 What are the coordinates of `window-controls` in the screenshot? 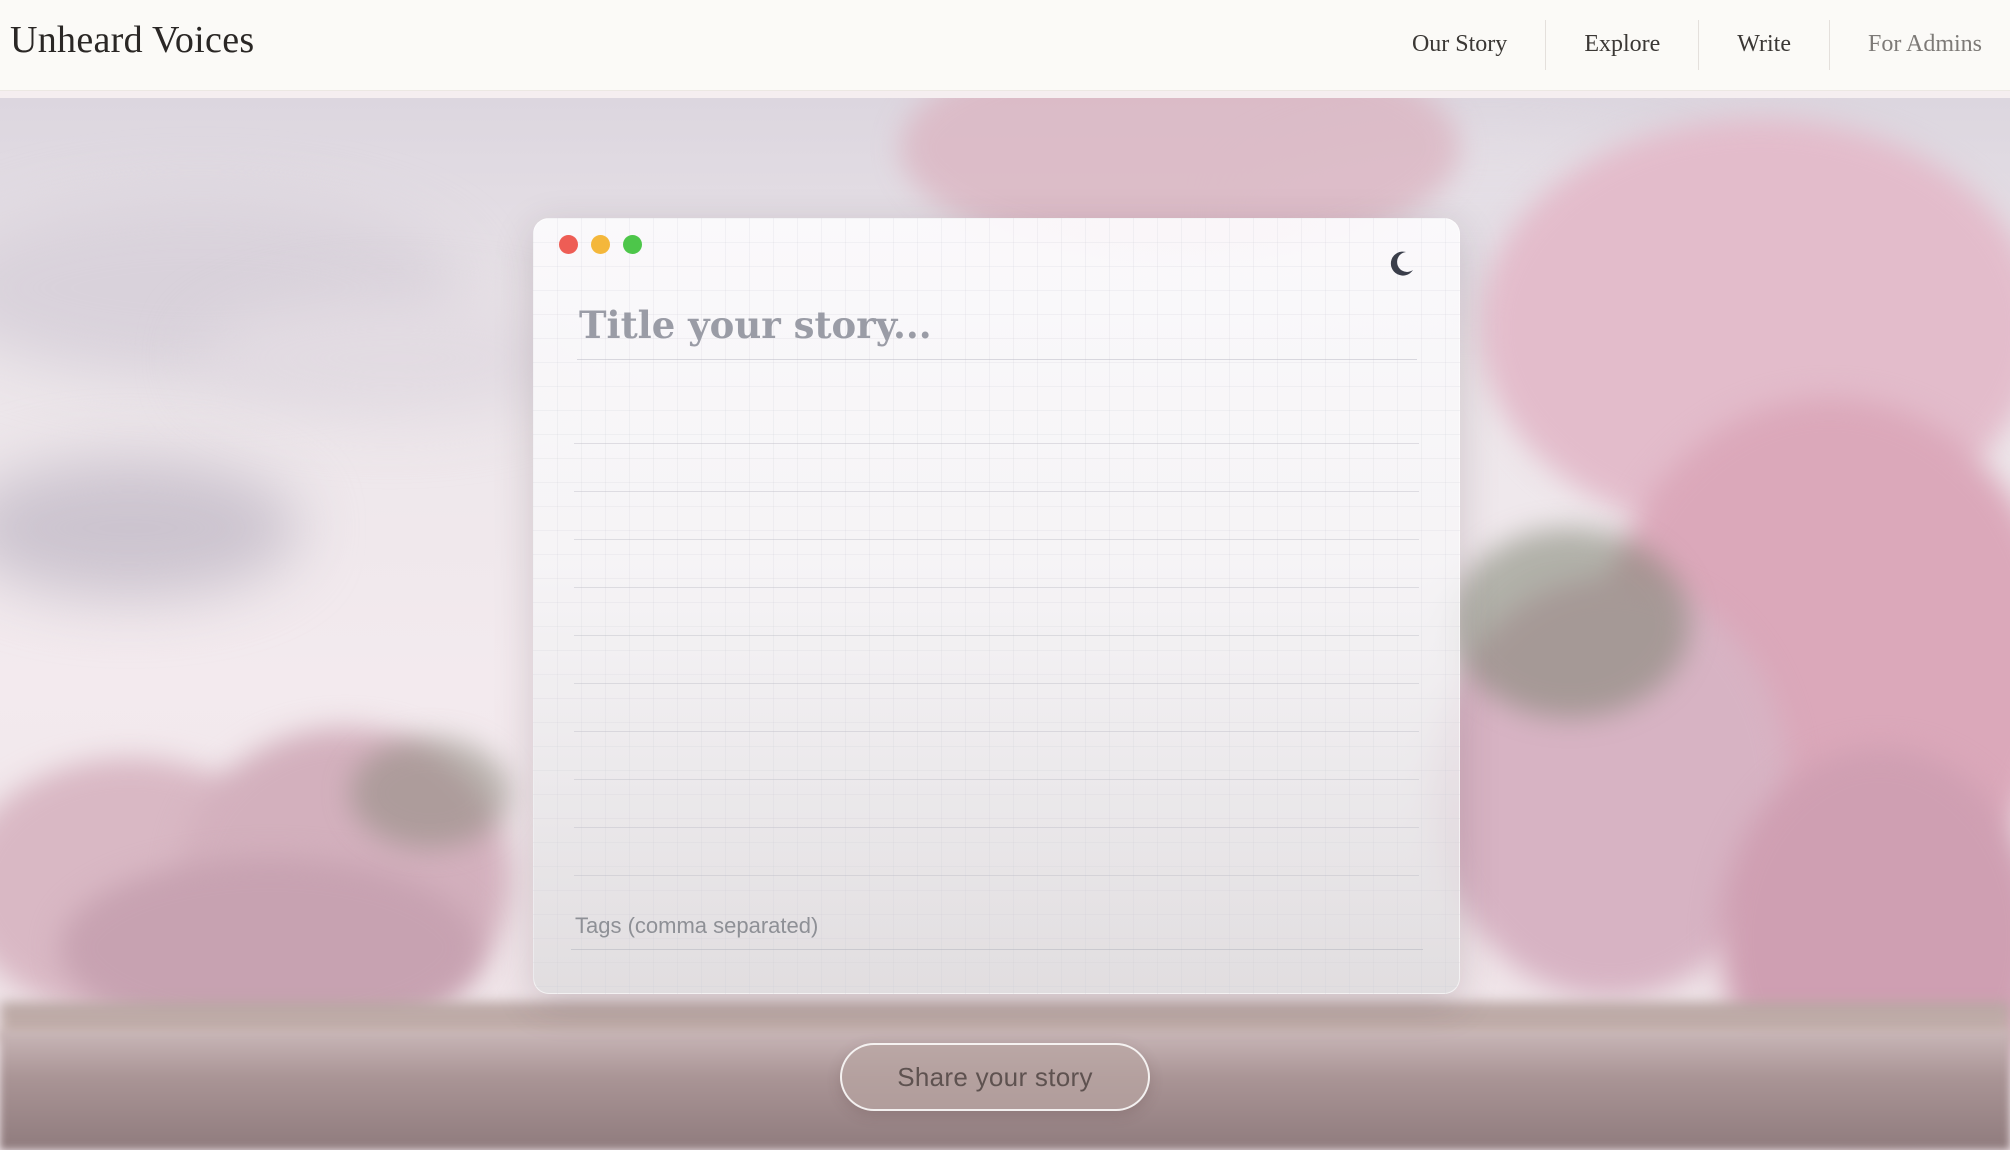 It's located at (600, 244).